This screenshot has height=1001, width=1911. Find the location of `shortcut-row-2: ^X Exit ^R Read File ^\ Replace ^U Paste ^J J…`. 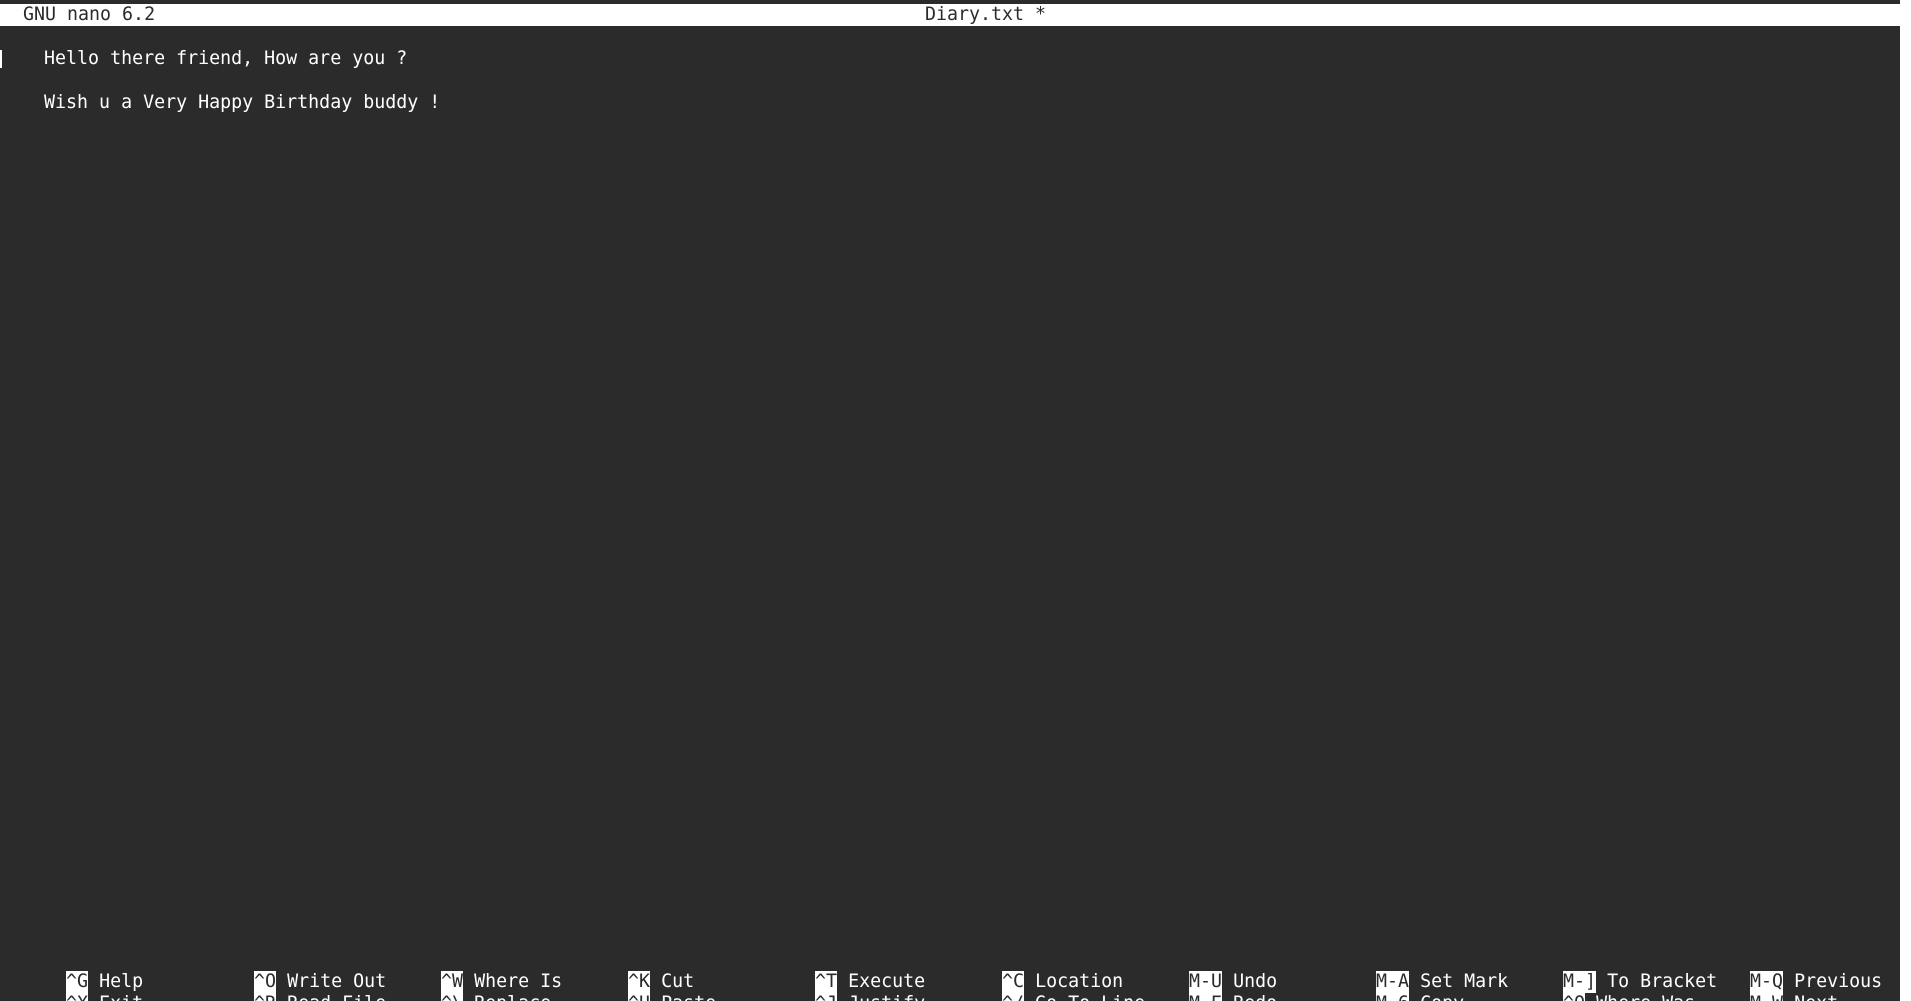

shortcut-row-2: ^X Exit ^R Read File ^\ Replace ^U Paste ^J J… is located at coordinates (950, 986).